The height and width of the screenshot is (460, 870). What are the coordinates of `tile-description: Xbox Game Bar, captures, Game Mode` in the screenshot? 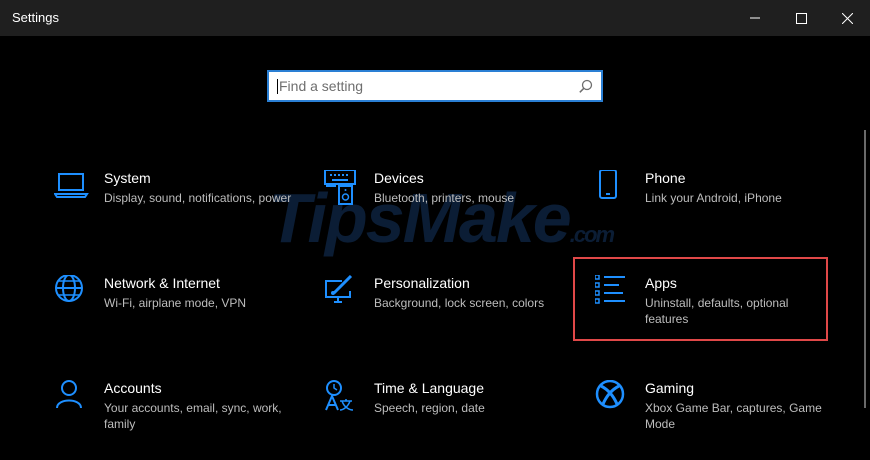 It's located at (733, 416).